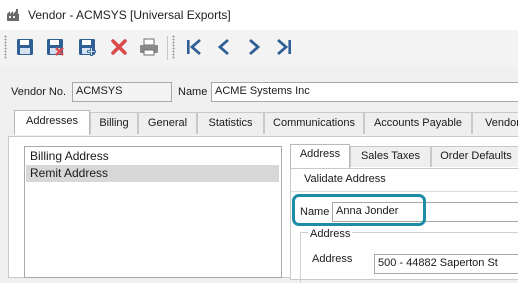 The image size is (518, 283). Describe the element at coordinates (404, 191) in the screenshot. I see `divider` at that location.